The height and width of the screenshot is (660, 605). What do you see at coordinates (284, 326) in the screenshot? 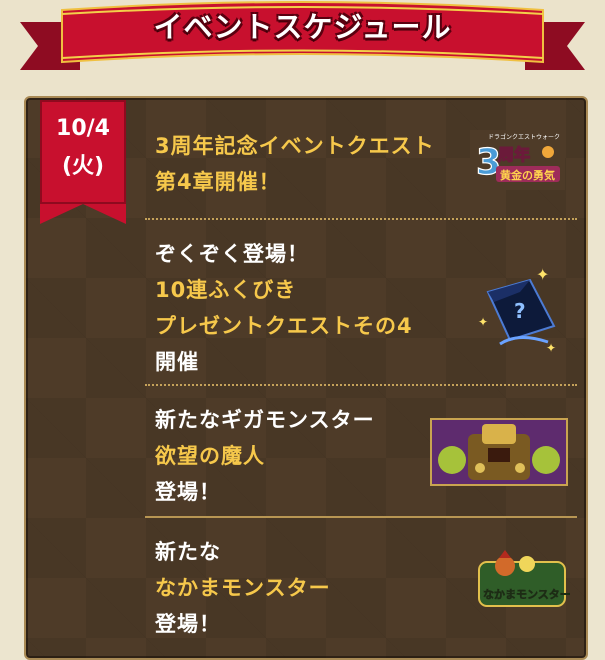
I see `event-2-line-3: プレゼントクエストその4` at bounding box center [284, 326].